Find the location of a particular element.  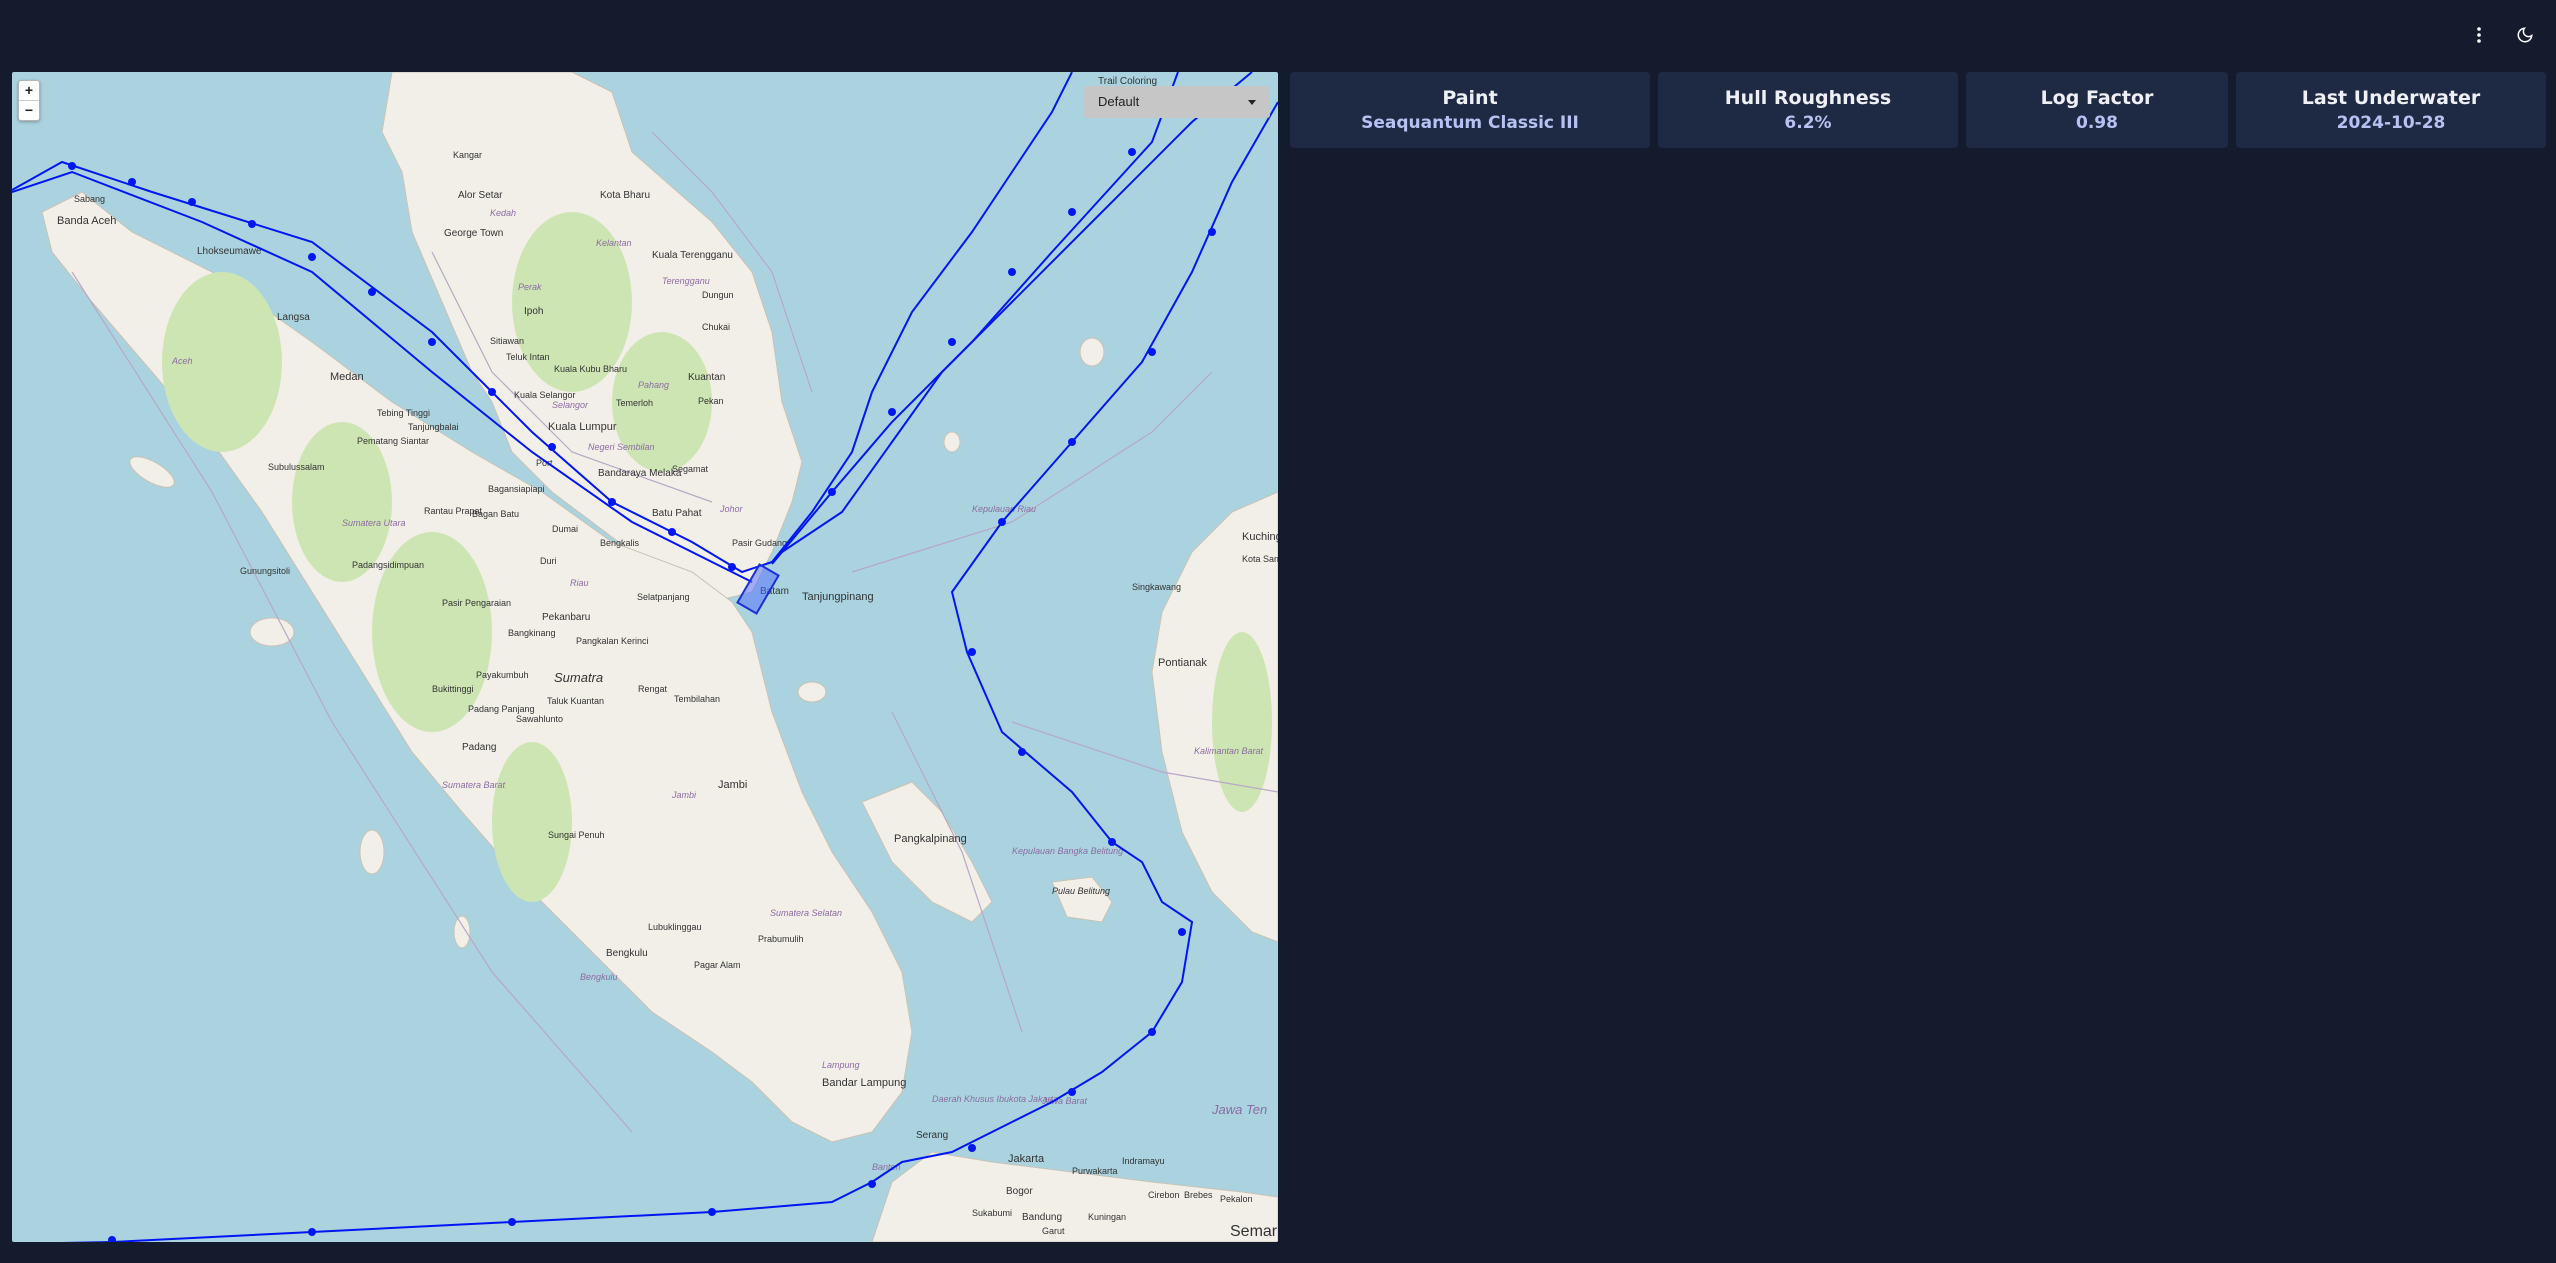

map-label: Dungun is located at coordinates (718, 295).